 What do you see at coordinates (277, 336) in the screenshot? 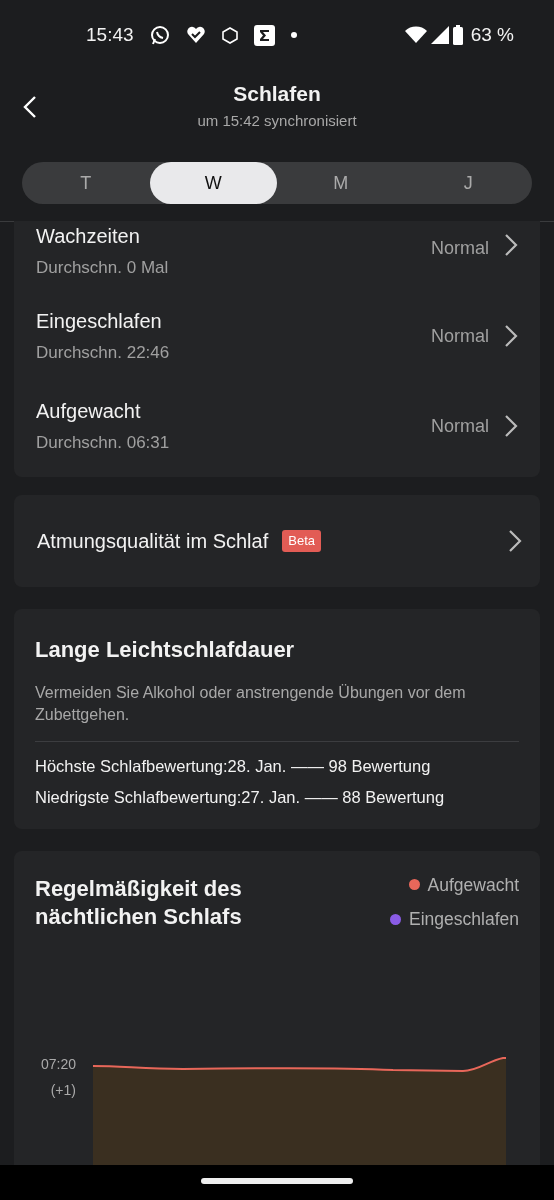
I see `stat-row: Eingeschlafen Durchschn. 22:46 Normal` at bounding box center [277, 336].